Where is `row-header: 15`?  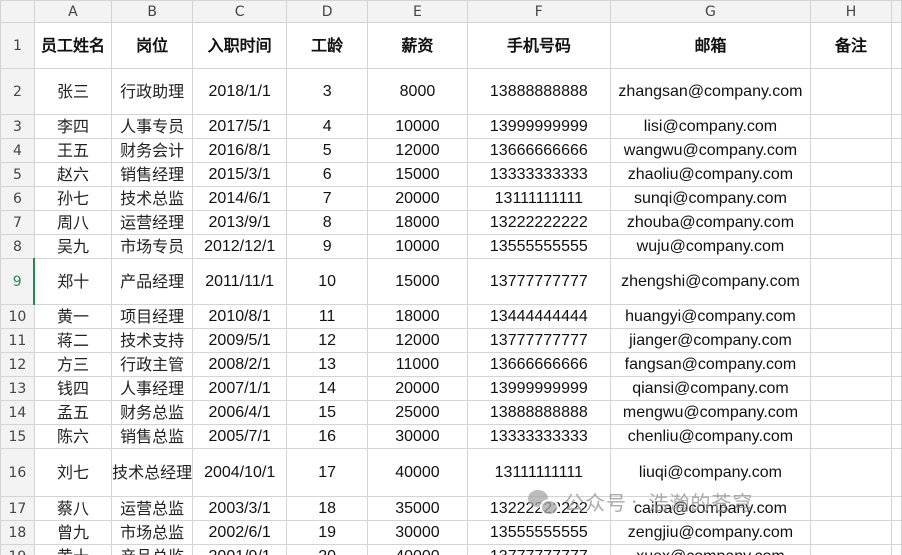
row-header: 15 is located at coordinates (17, 436).